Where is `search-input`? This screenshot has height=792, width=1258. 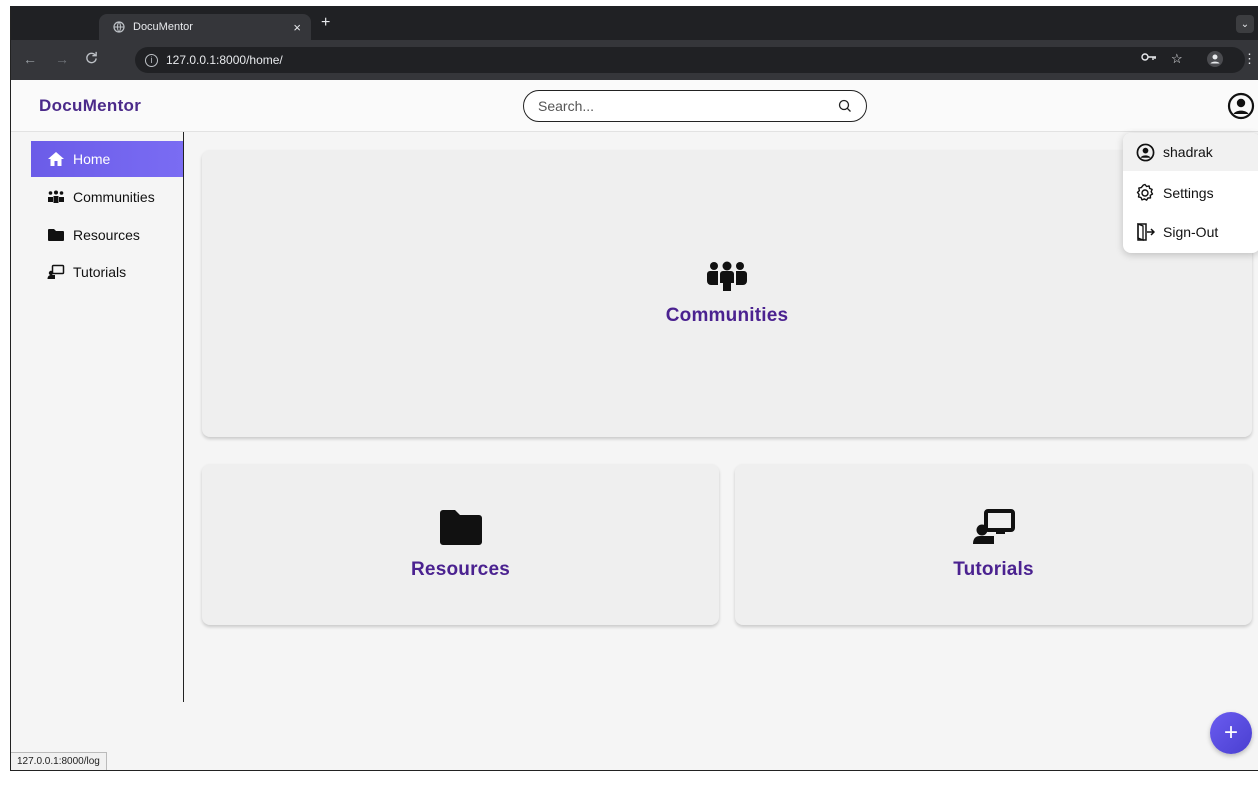
search-input is located at coordinates (688, 106).